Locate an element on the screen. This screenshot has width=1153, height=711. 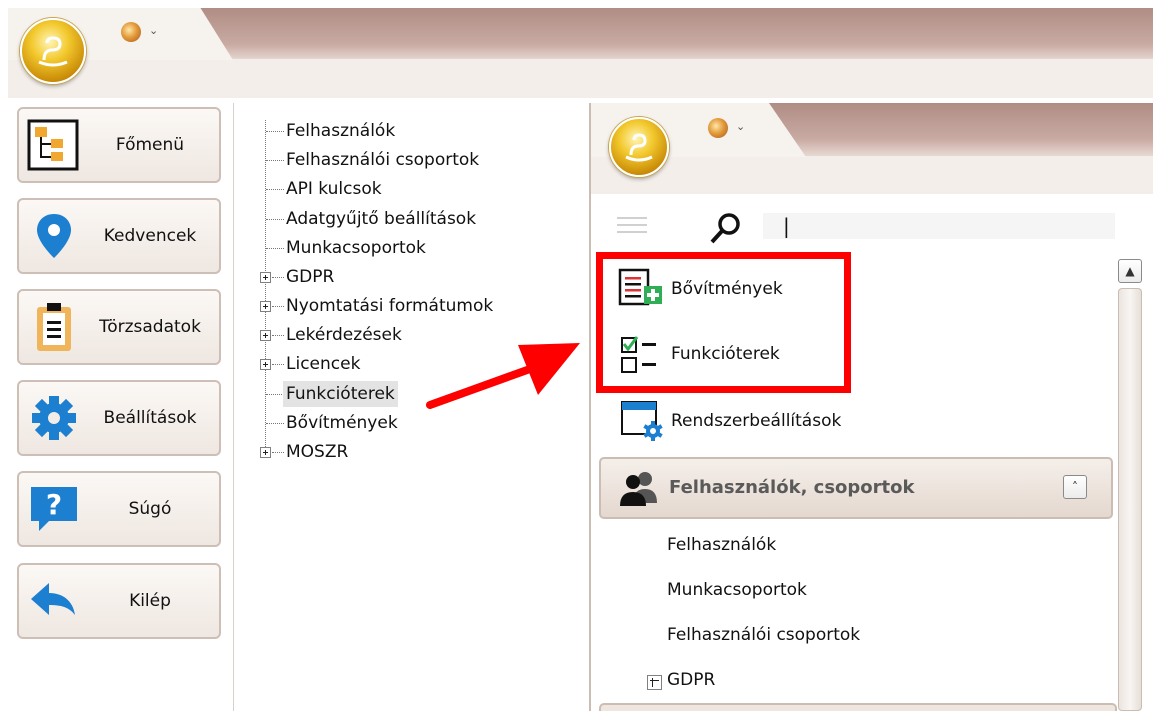
group-item-munkacsoportok: Munkacsoportok is located at coordinates (737, 590).